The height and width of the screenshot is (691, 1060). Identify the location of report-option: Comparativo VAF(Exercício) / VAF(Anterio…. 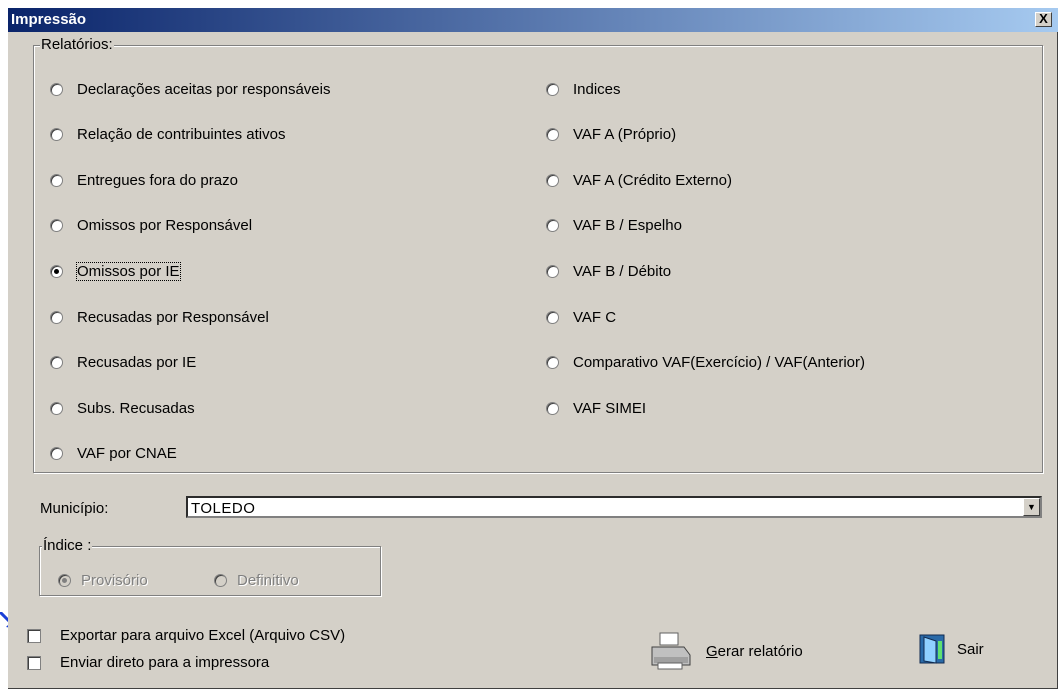
(705, 363).